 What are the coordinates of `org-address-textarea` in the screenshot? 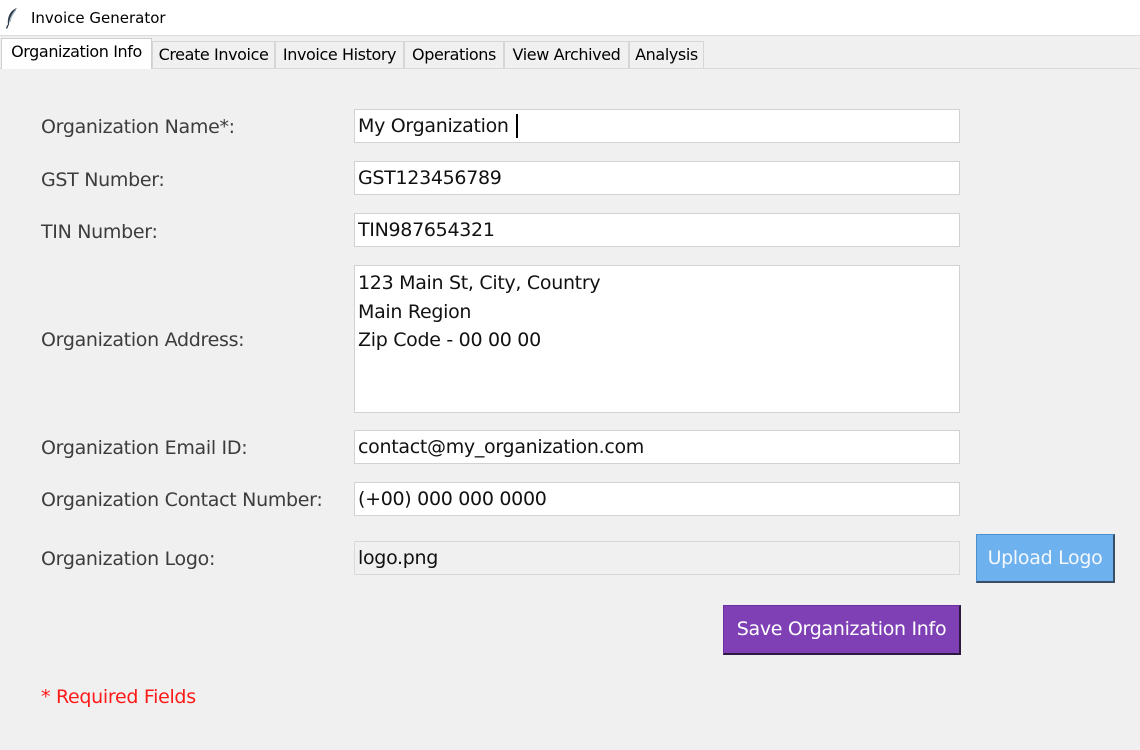 It's located at (657, 339).